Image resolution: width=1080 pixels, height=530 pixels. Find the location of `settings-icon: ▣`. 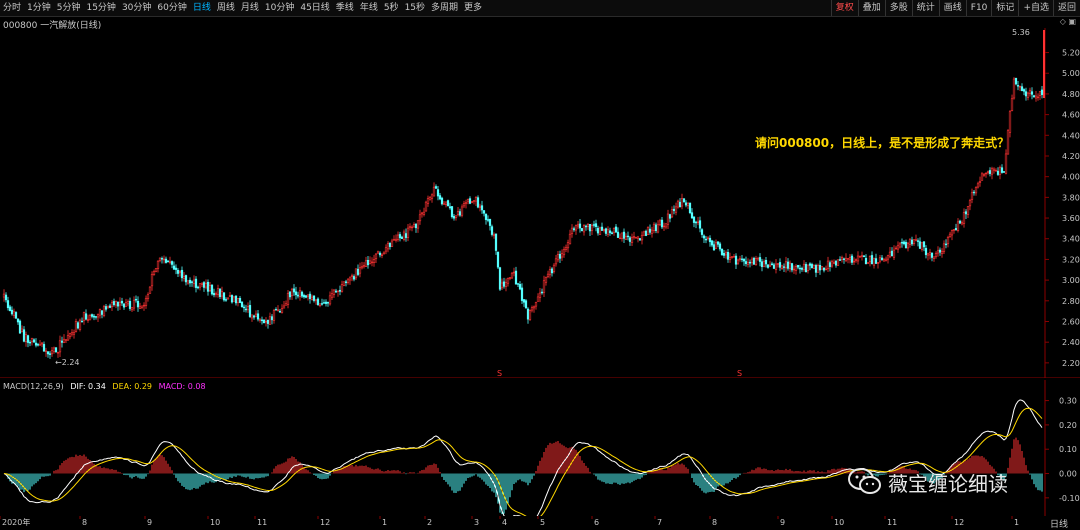

settings-icon: ▣ is located at coordinates (1072, 21).